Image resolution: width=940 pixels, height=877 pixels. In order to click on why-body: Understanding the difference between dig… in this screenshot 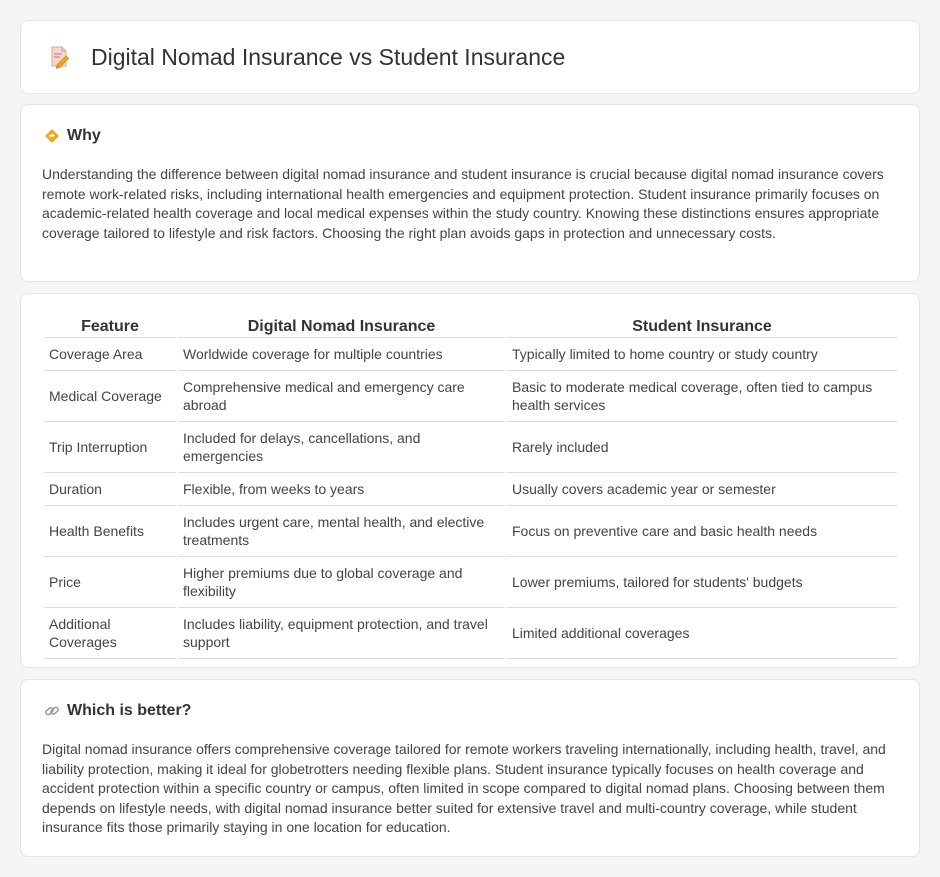, I will do `click(463, 203)`.